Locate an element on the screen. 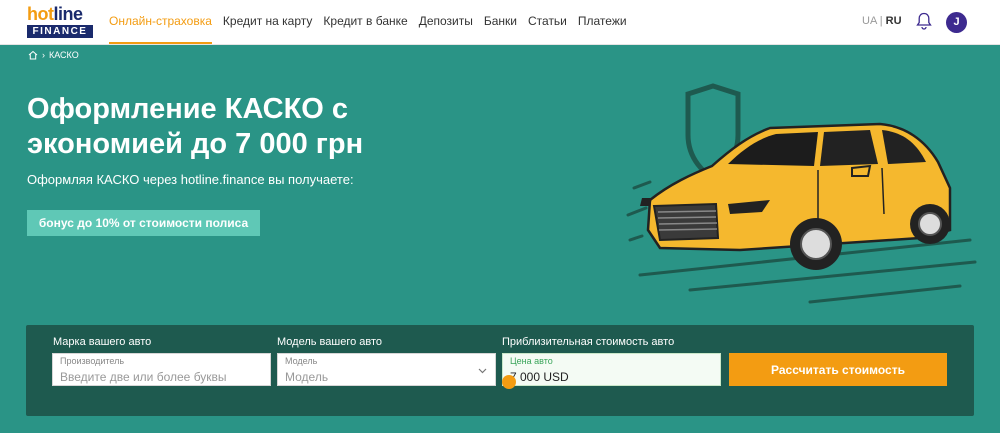 The height and width of the screenshot is (433, 1000). logo-text-finance: FINANCE is located at coordinates (60, 31).